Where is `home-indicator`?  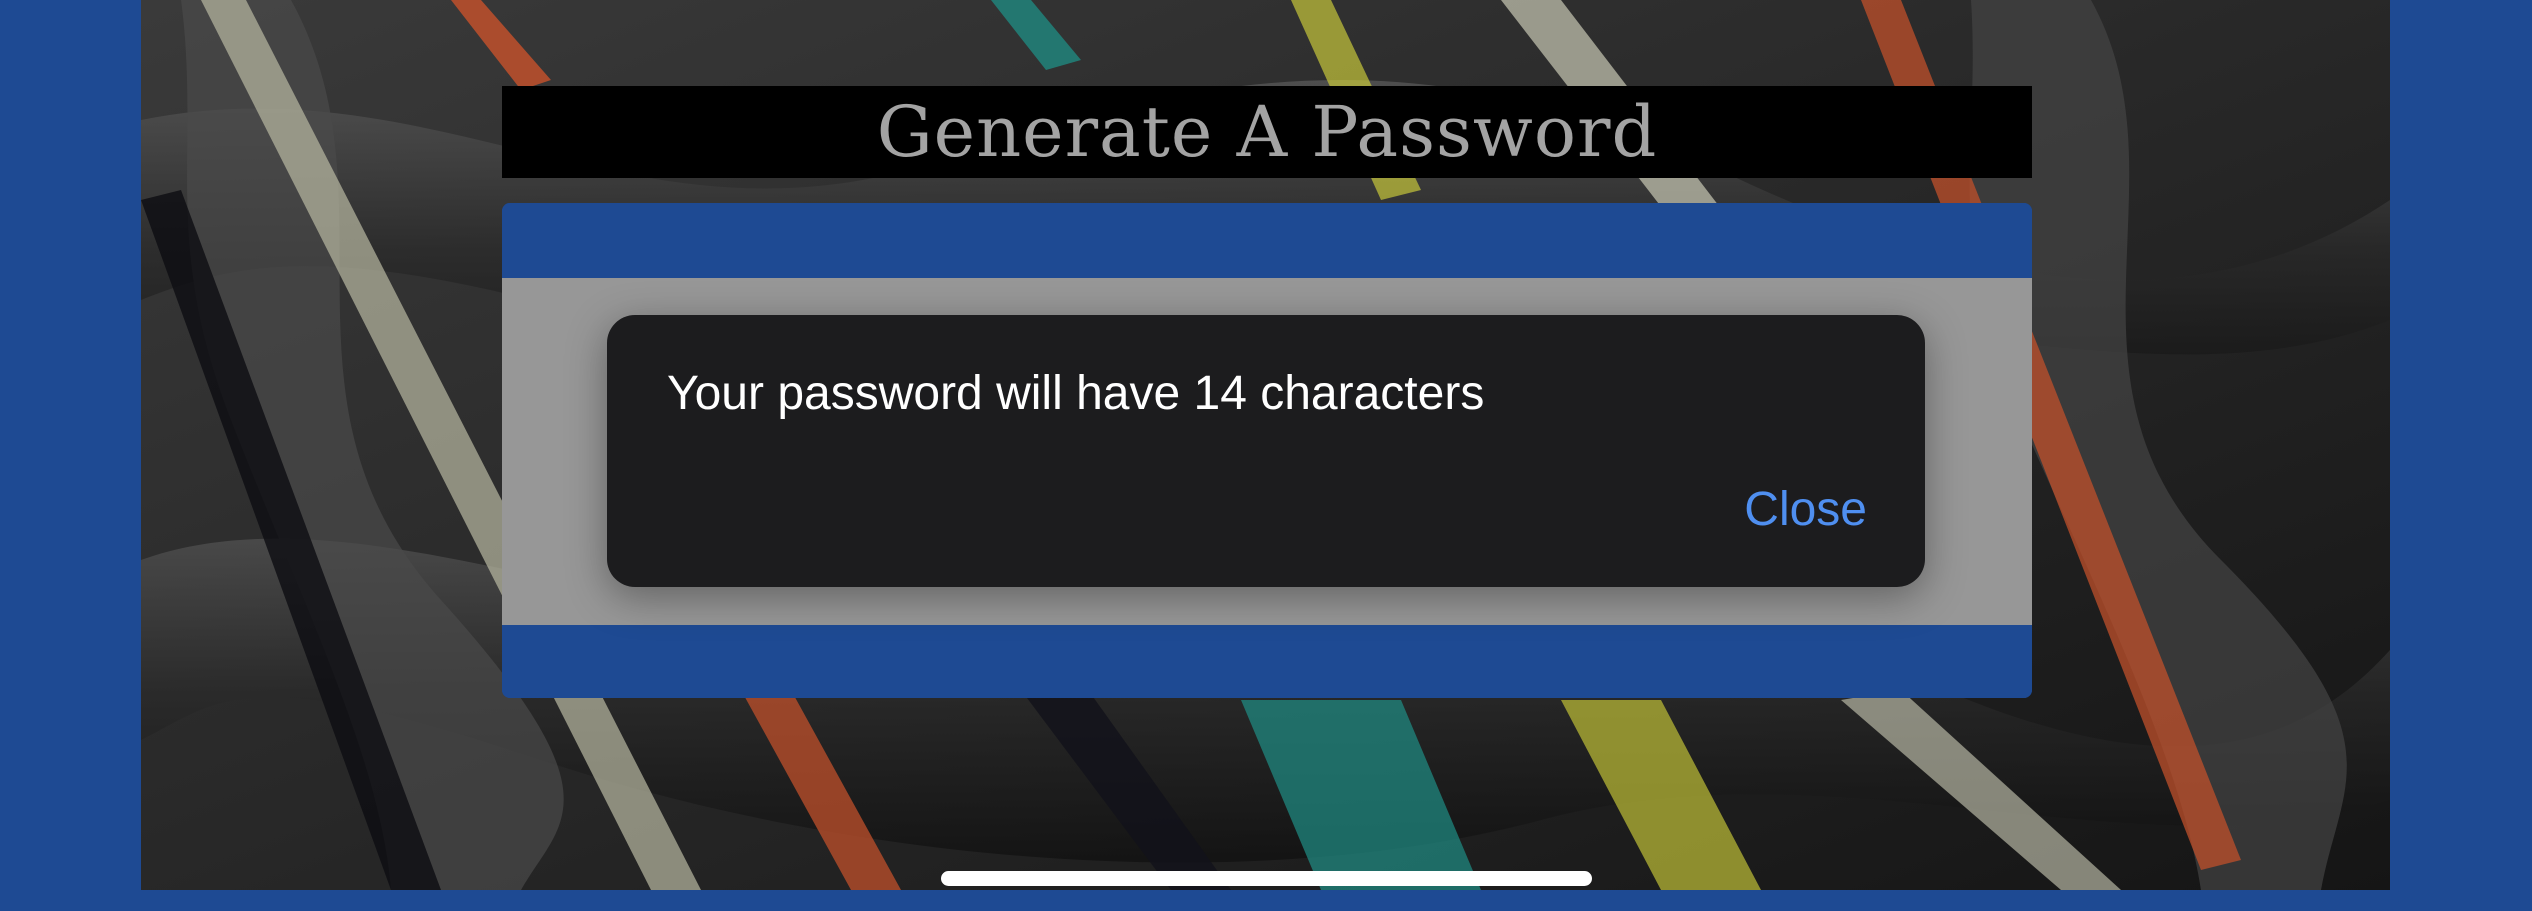 home-indicator is located at coordinates (1266, 878).